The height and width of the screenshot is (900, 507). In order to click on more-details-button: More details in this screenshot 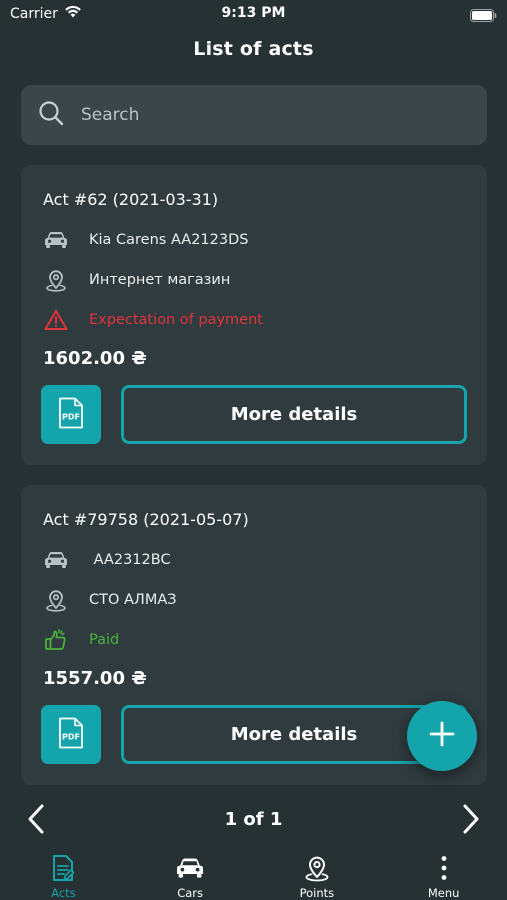, I will do `click(294, 414)`.